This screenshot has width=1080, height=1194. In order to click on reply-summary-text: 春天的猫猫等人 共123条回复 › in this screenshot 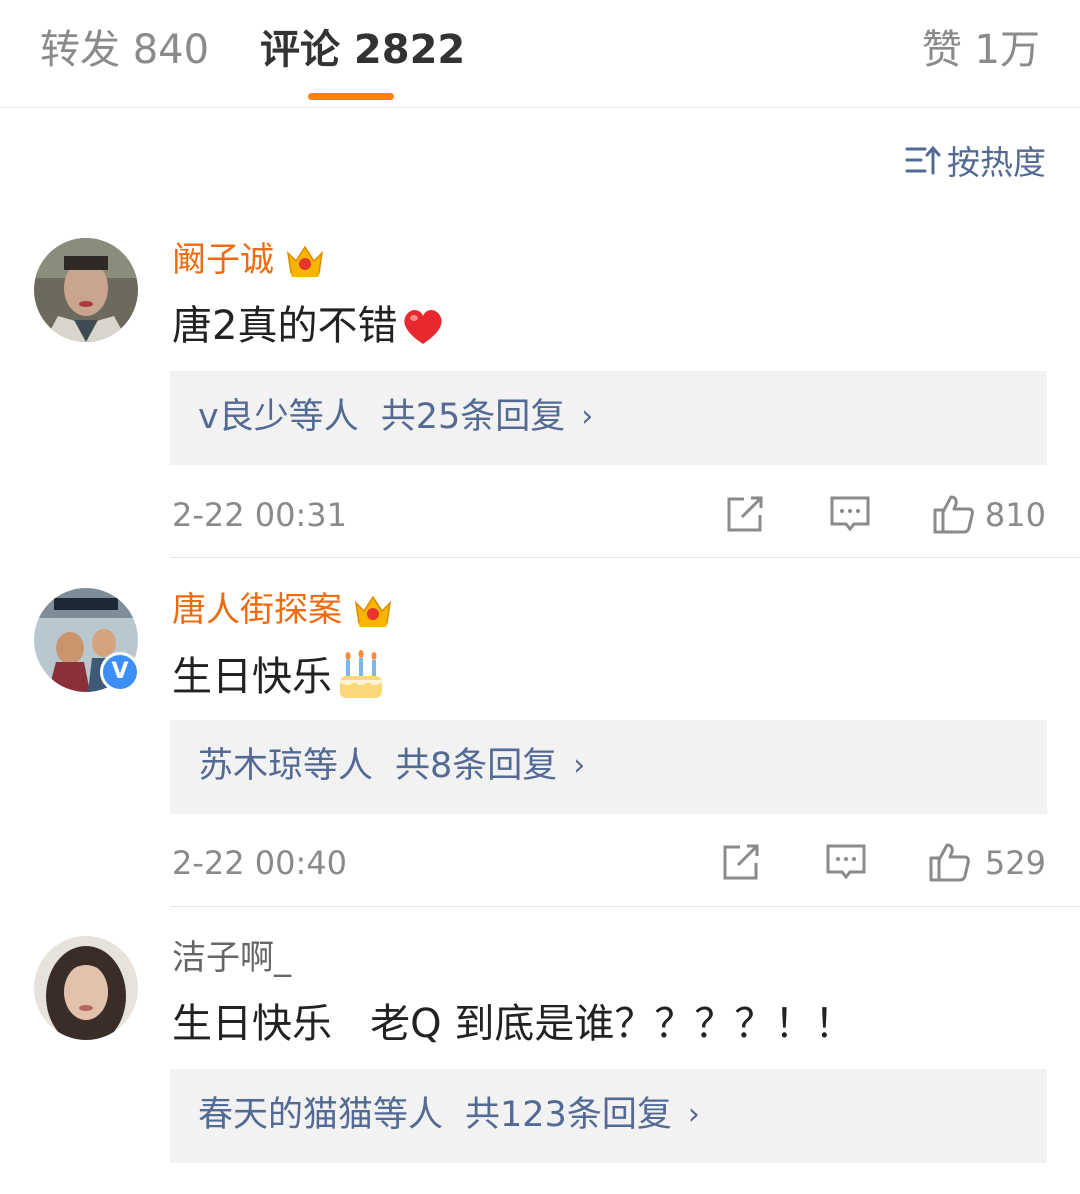, I will do `click(449, 1115)`.